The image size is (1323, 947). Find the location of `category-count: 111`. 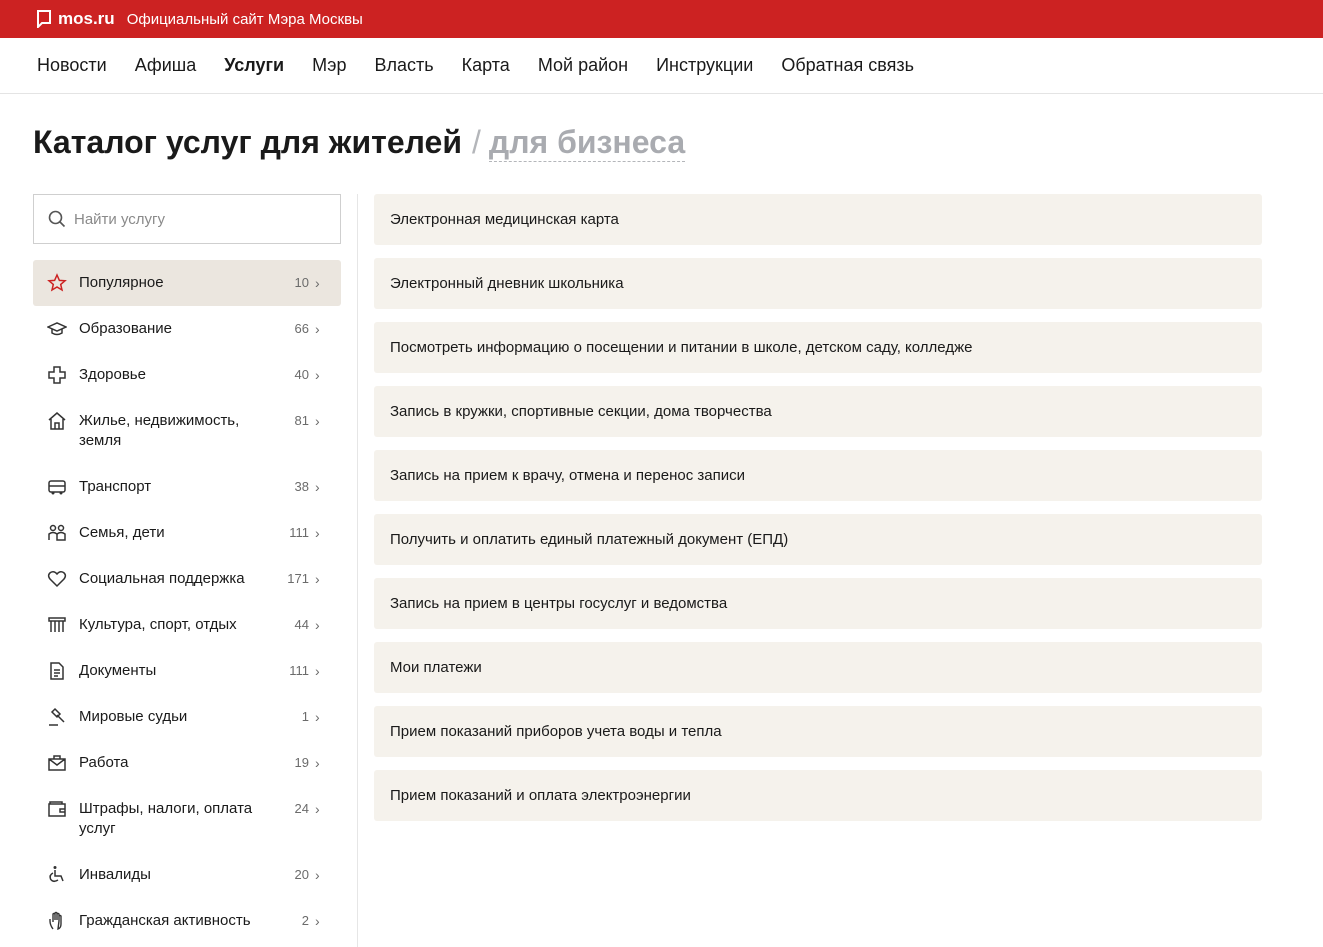

category-count: 111 is located at coordinates (299, 532).